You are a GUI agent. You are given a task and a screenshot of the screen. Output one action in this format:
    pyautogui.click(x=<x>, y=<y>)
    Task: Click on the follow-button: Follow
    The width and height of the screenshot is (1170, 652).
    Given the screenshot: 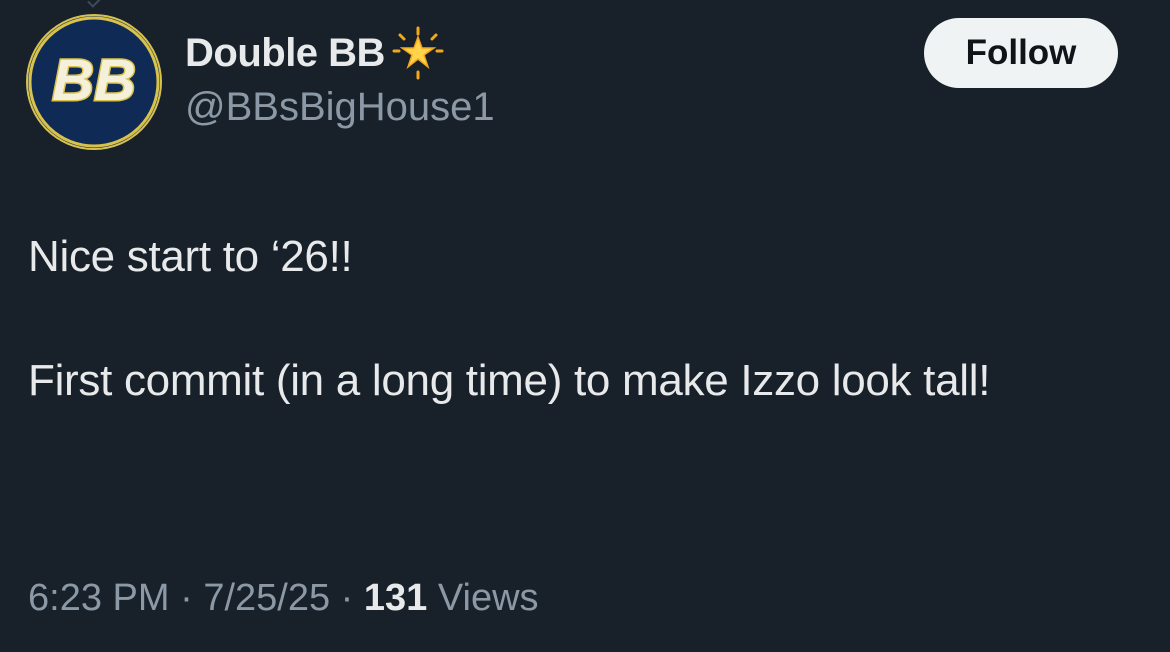 What is the action you would take?
    pyautogui.click(x=1021, y=53)
    